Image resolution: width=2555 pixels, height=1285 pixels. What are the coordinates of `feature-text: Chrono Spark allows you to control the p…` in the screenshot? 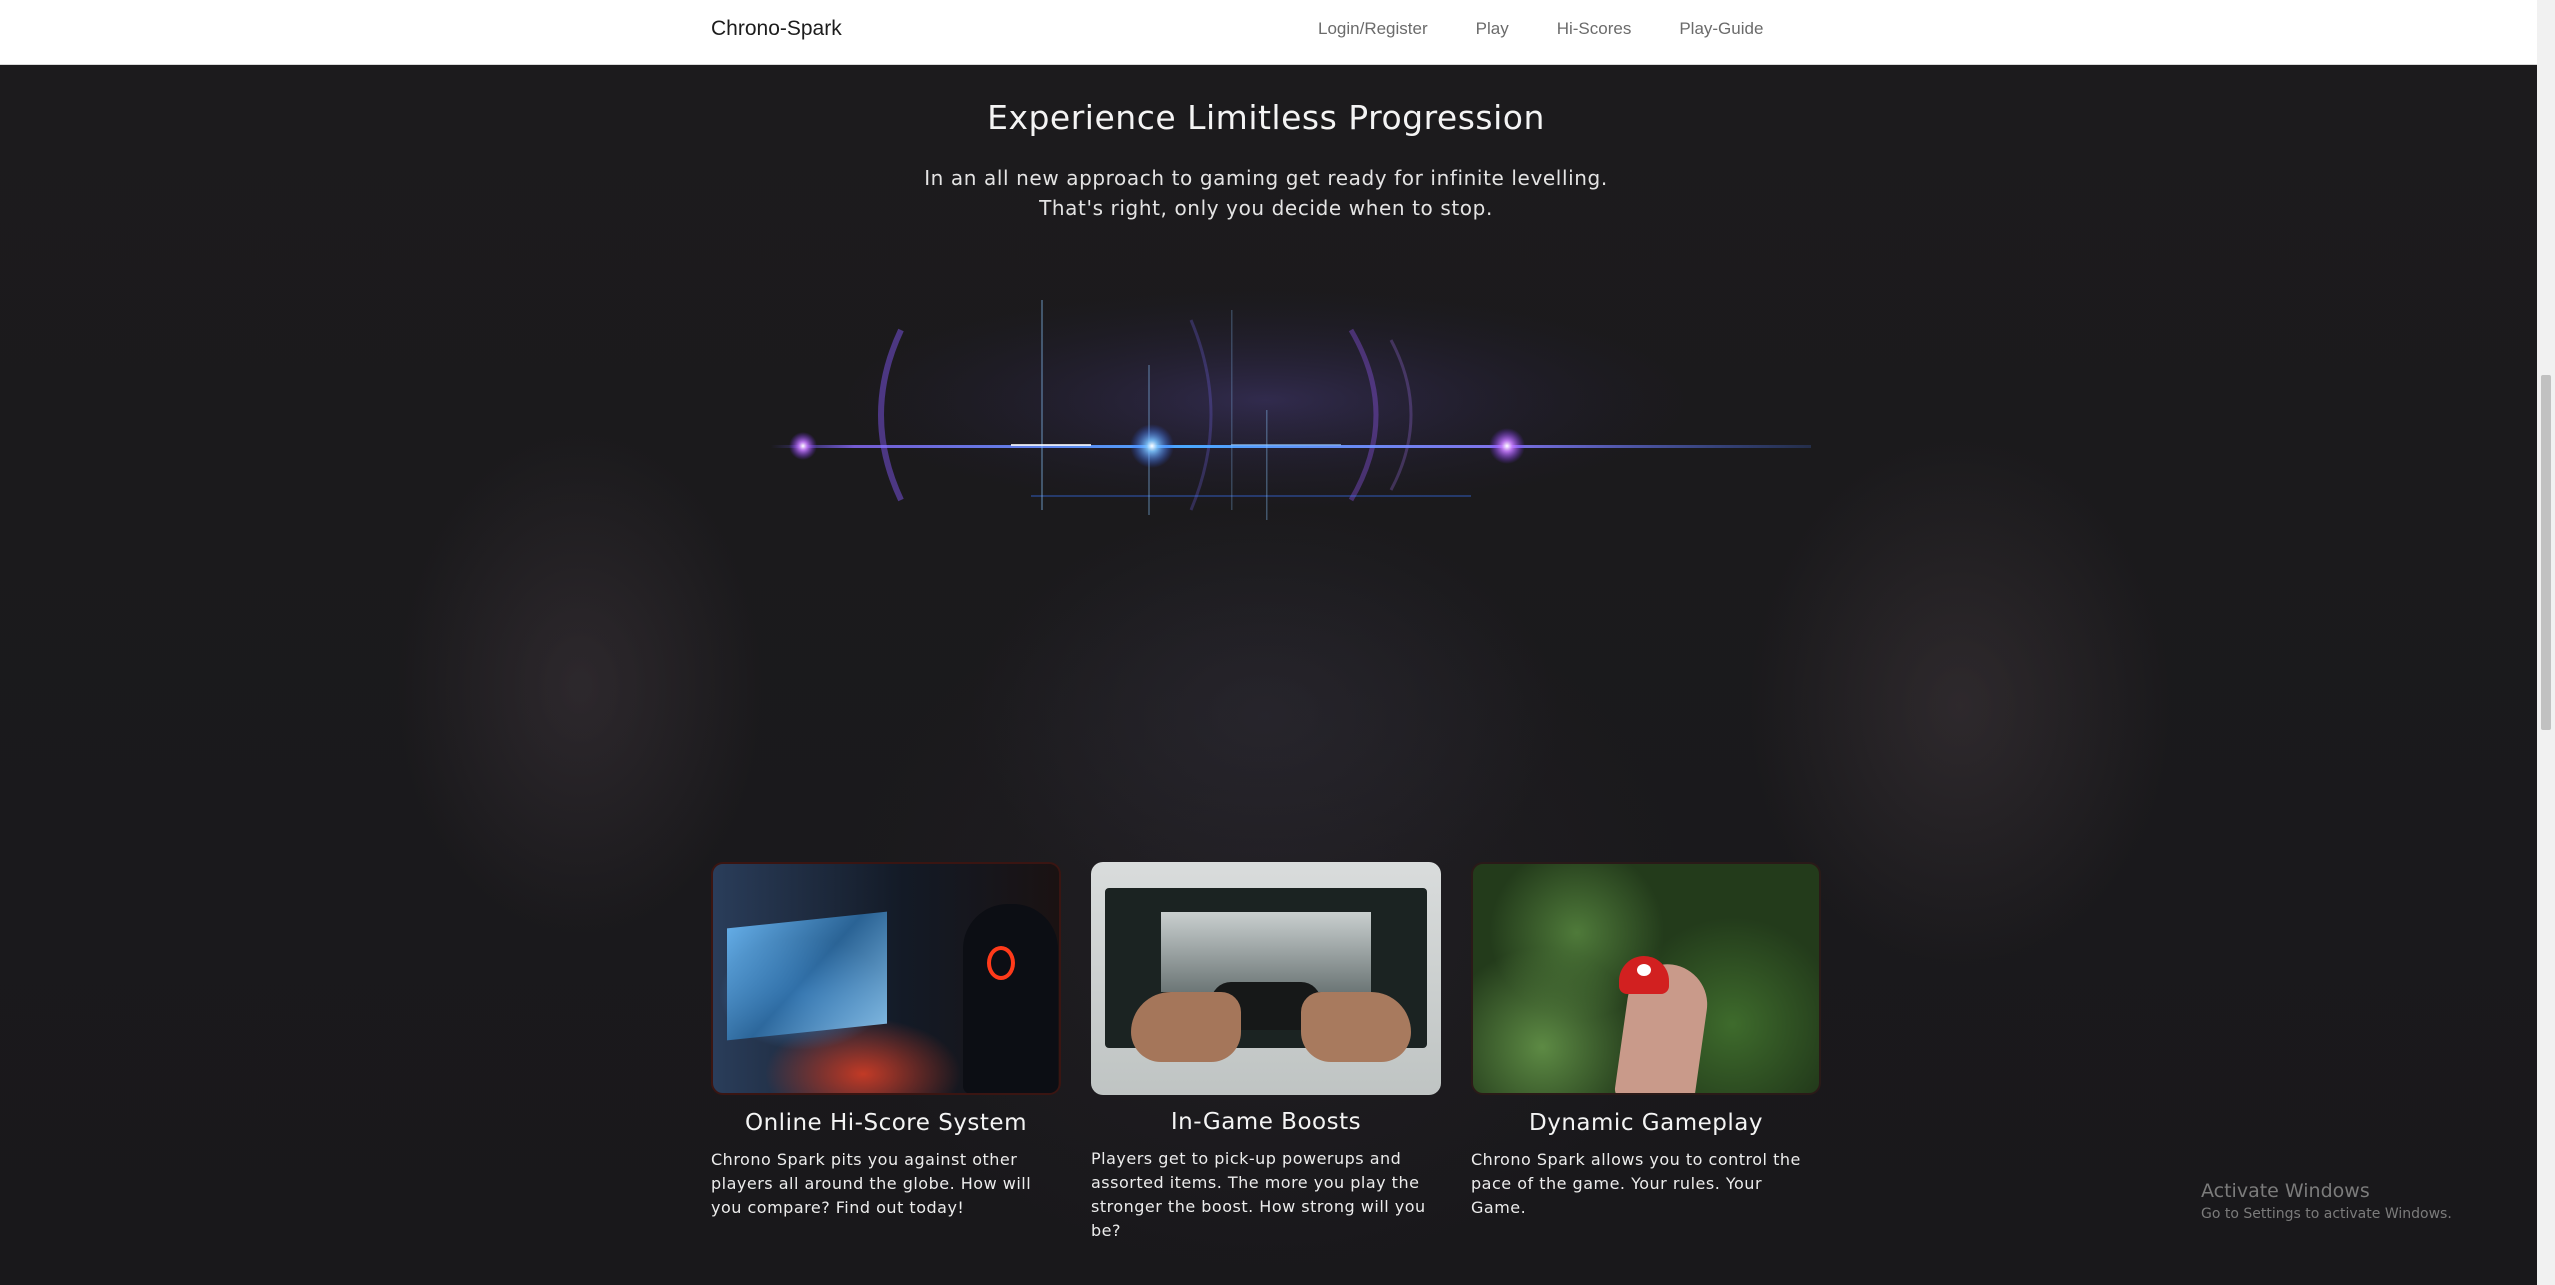 It's located at (1636, 1183).